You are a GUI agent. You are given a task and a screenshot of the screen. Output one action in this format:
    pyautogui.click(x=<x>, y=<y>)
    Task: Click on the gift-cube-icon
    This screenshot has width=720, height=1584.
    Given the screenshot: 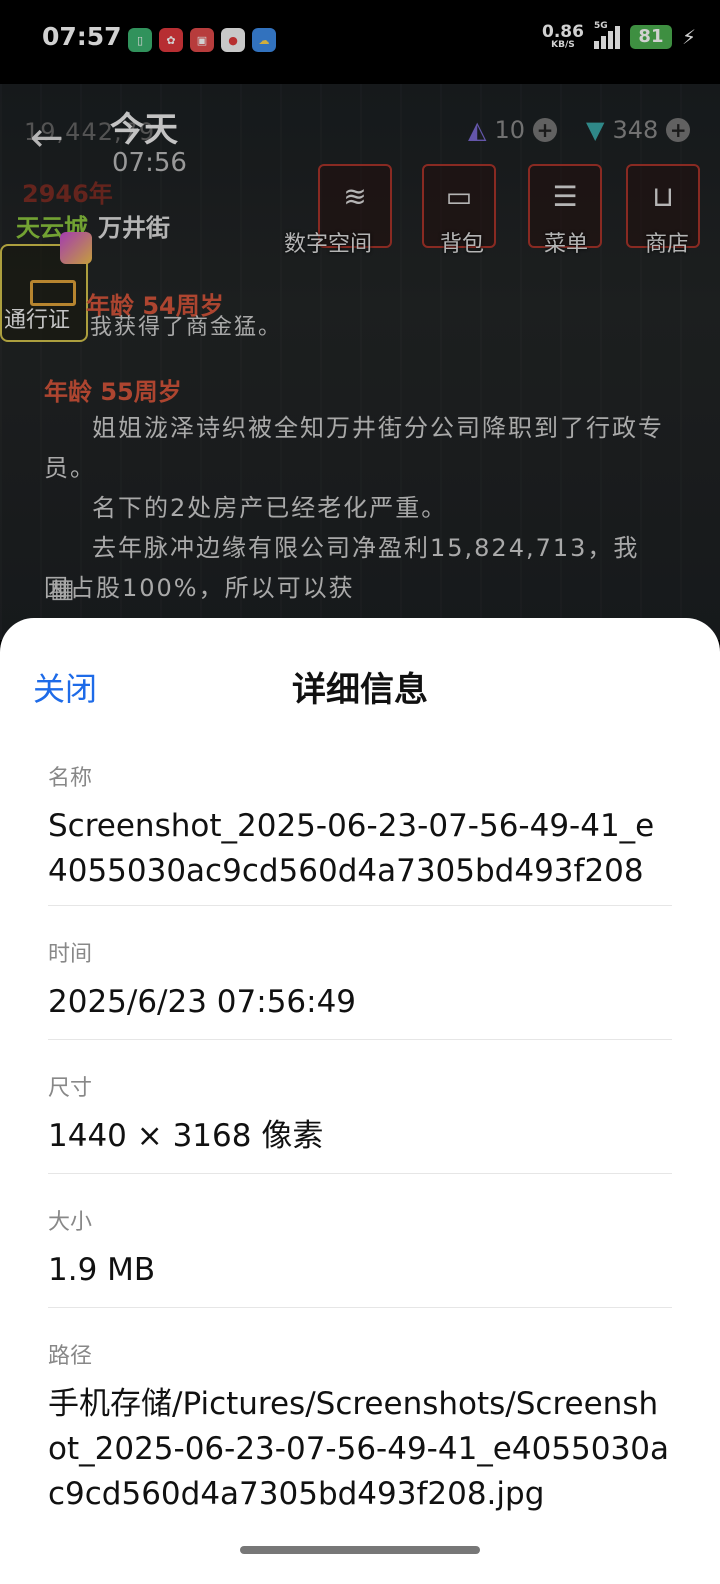 What is the action you would take?
    pyautogui.click(x=76, y=248)
    